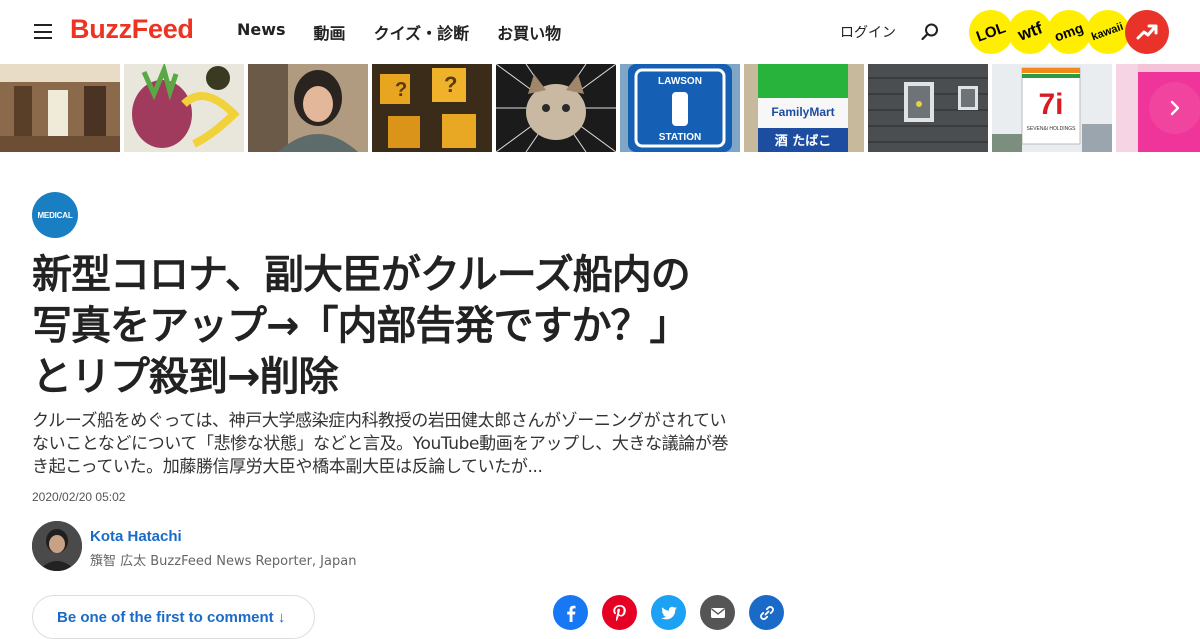  I want to click on main-nav: News 動画 クイズ・診断 お買い物, so click(413, 32).